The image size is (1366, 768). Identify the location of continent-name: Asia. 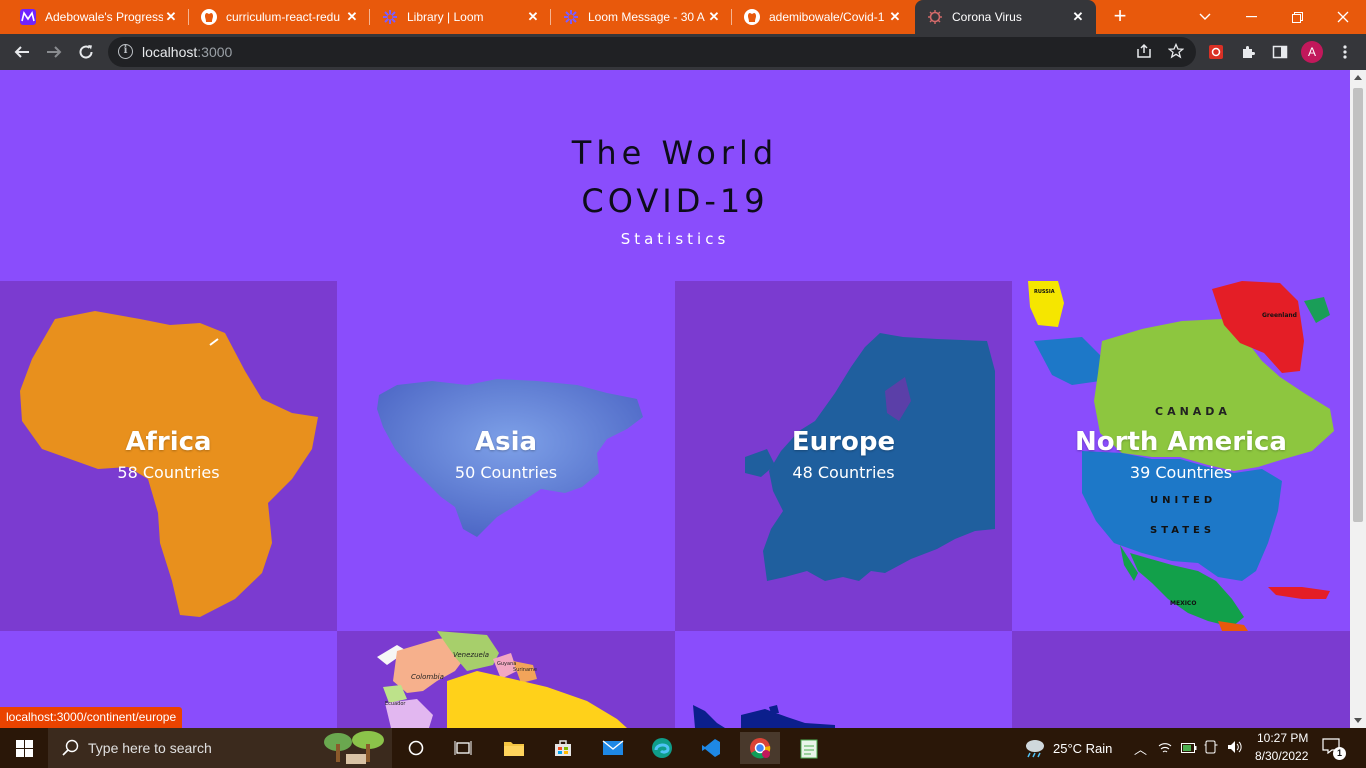
(506, 442).